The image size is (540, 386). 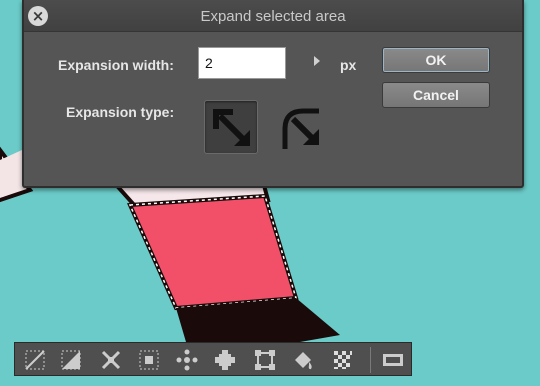 I want to click on unit-label: px, so click(x=348, y=65).